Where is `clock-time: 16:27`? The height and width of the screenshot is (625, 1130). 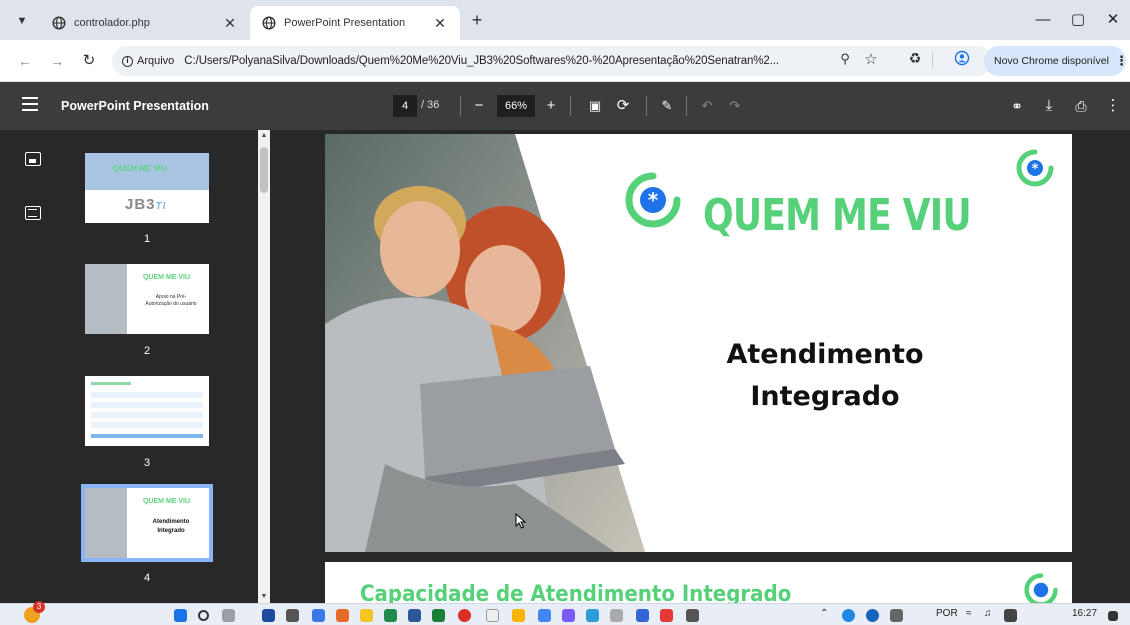
clock-time: 16:27 is located at coordinates (1084, 613).